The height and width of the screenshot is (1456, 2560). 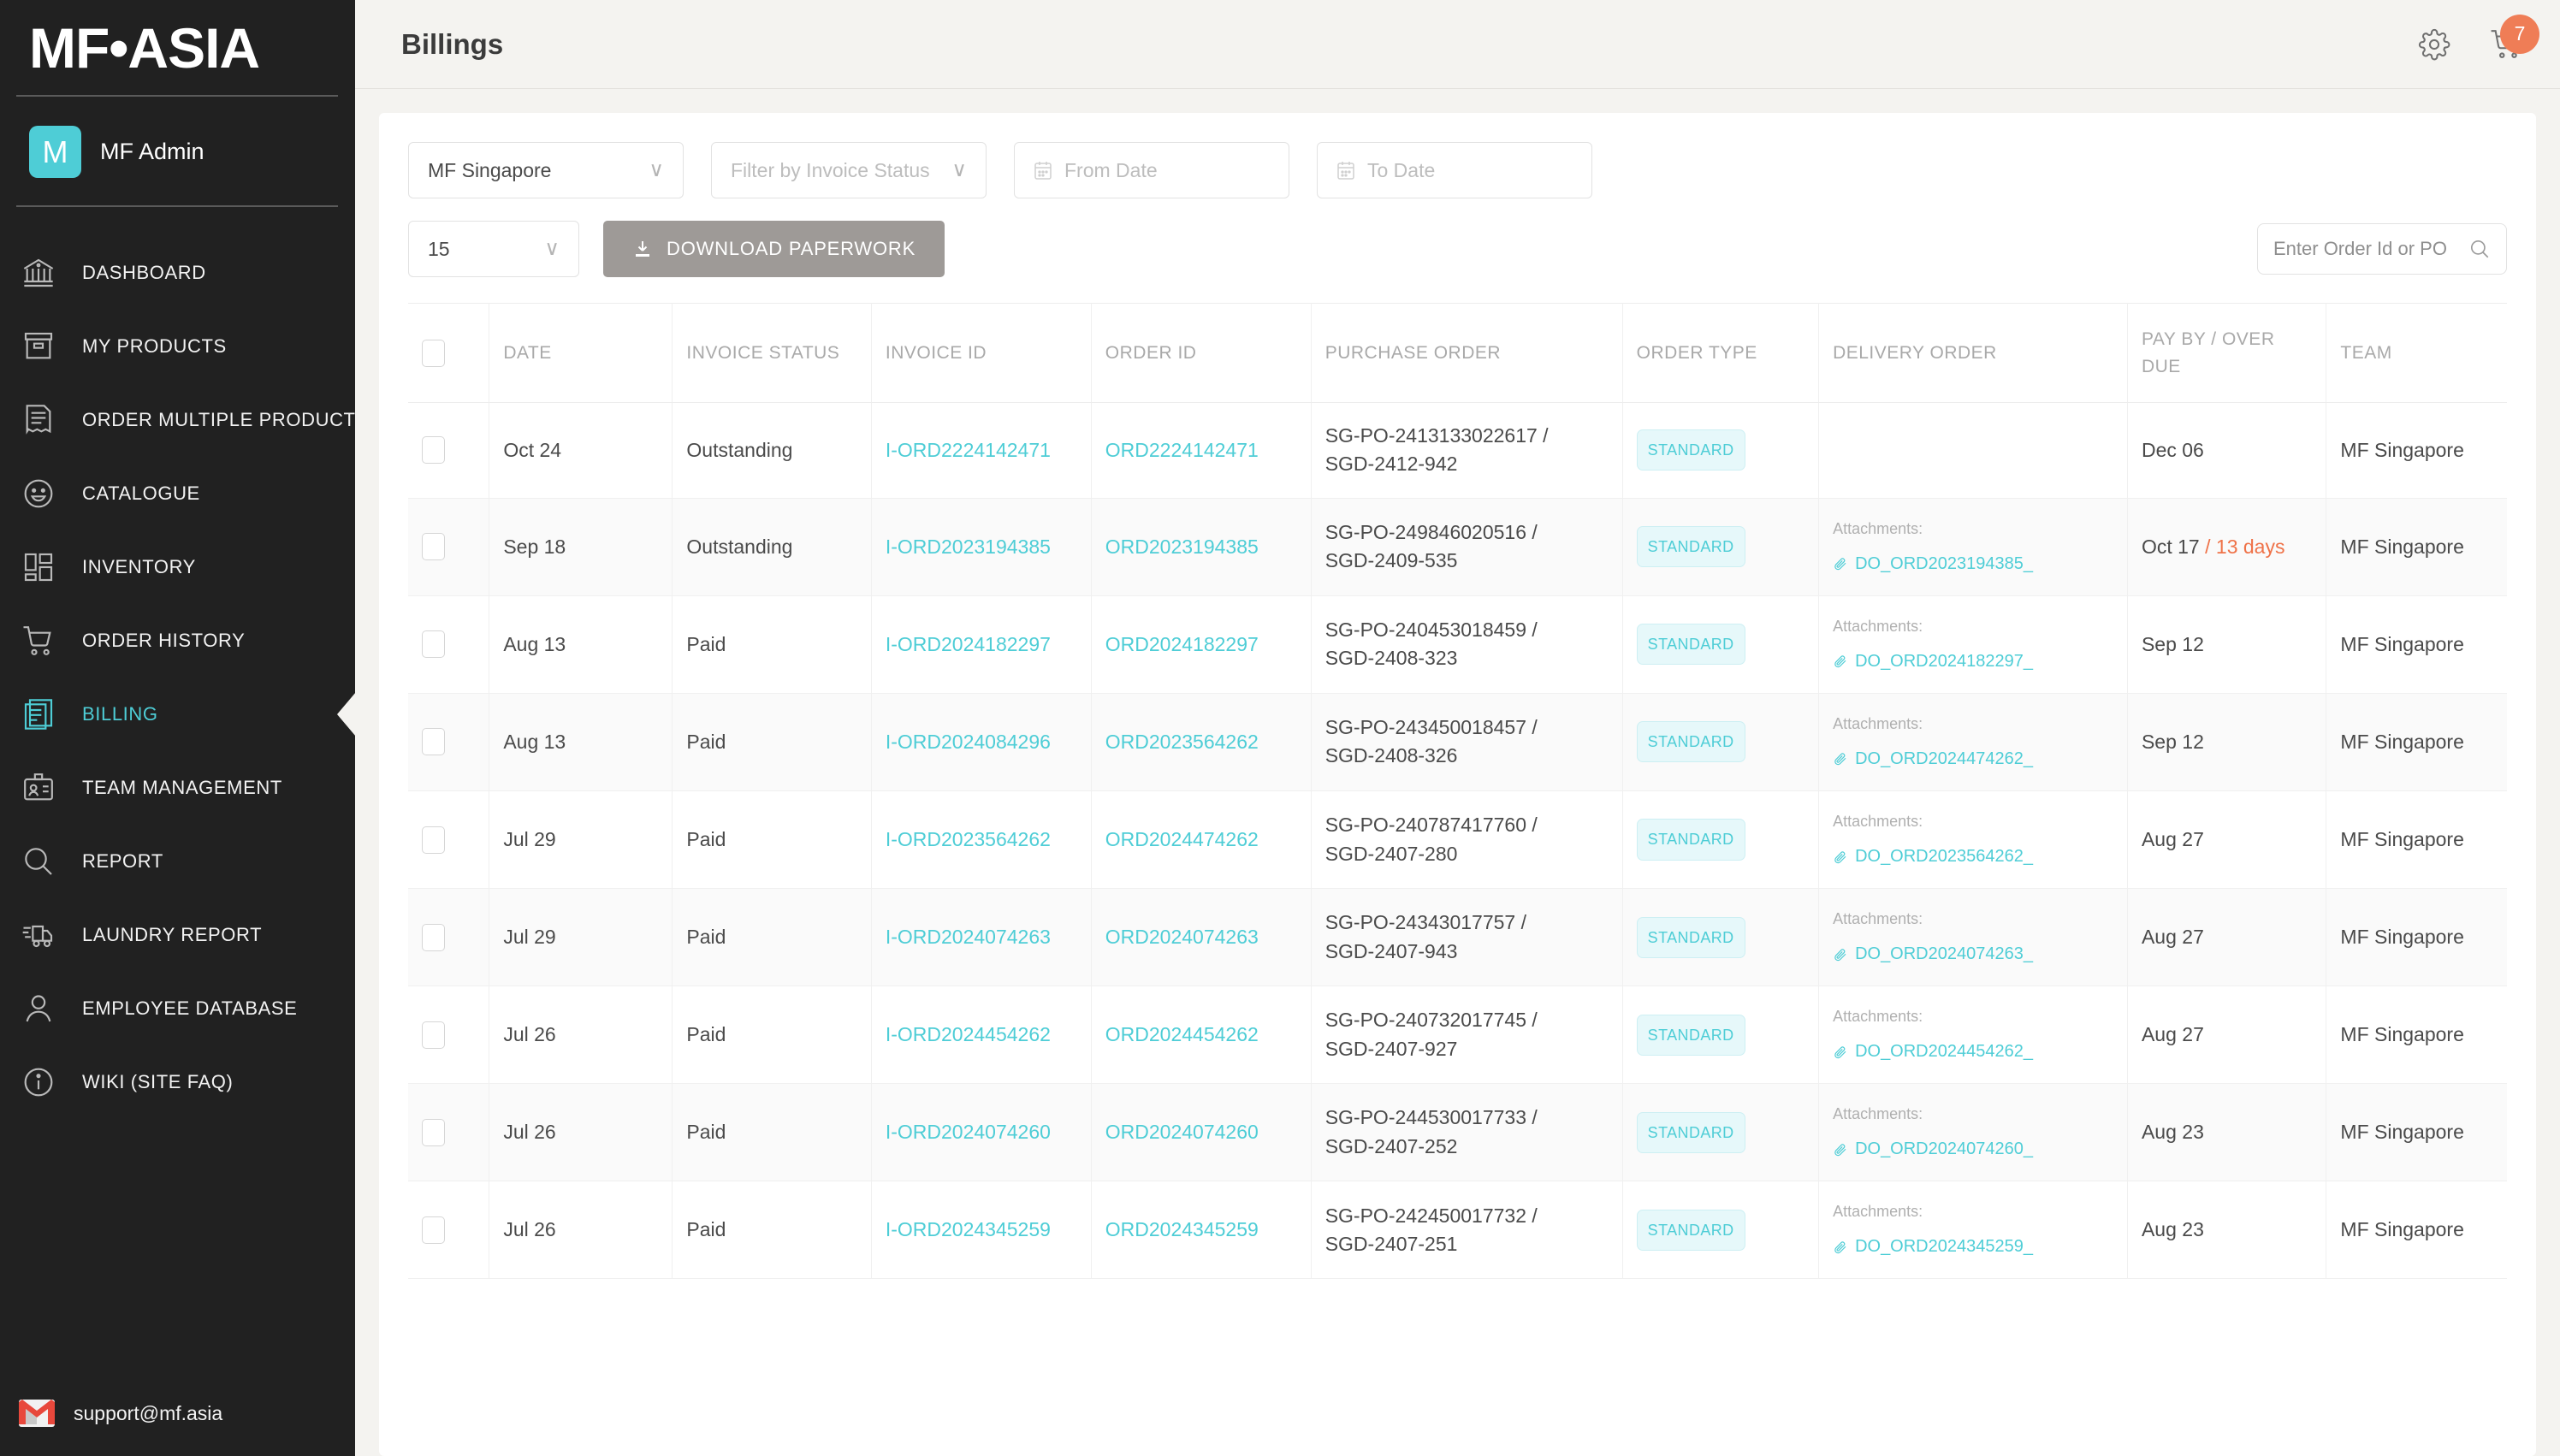 I want to click on sidebar-item-dashboard: DASHBOARD, so click(x=177, y=273).